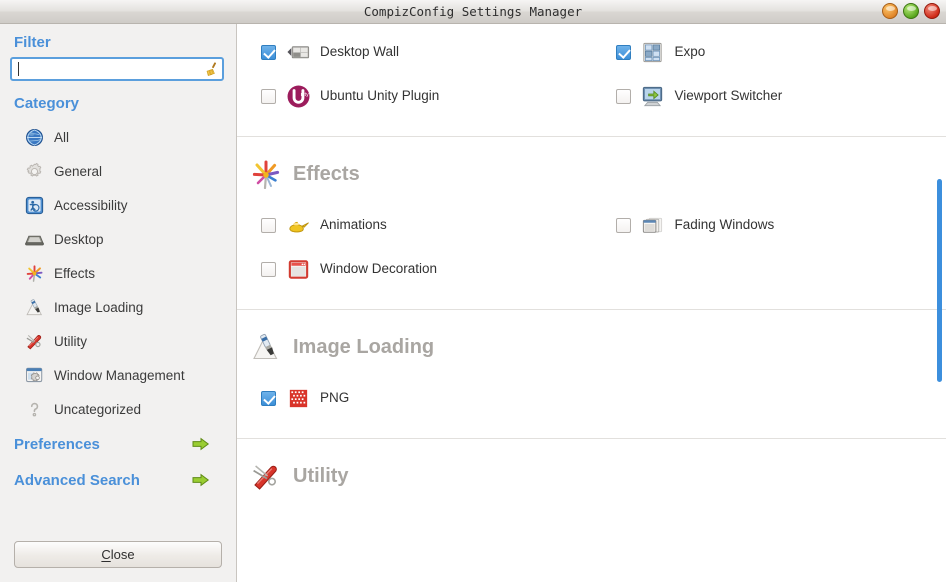  What do you see at coordinates (298, 225) in the screenshot?
I see `genie-lamp-icon` at bounding box center [298, 225].